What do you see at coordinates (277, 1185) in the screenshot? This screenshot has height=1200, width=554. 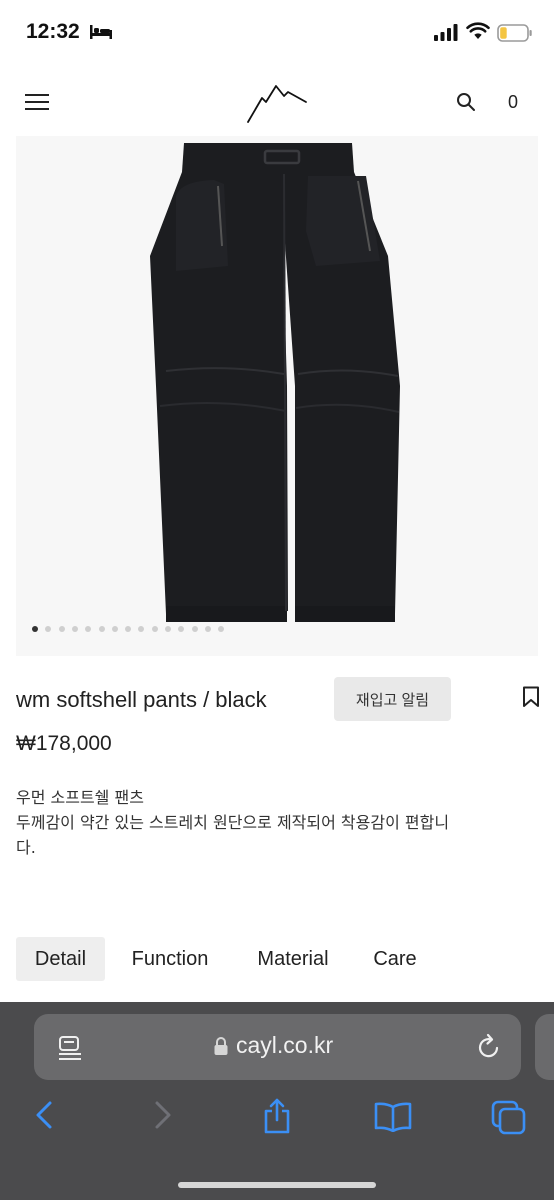 I see `home-indicator` at bounding box center [277, 1185].